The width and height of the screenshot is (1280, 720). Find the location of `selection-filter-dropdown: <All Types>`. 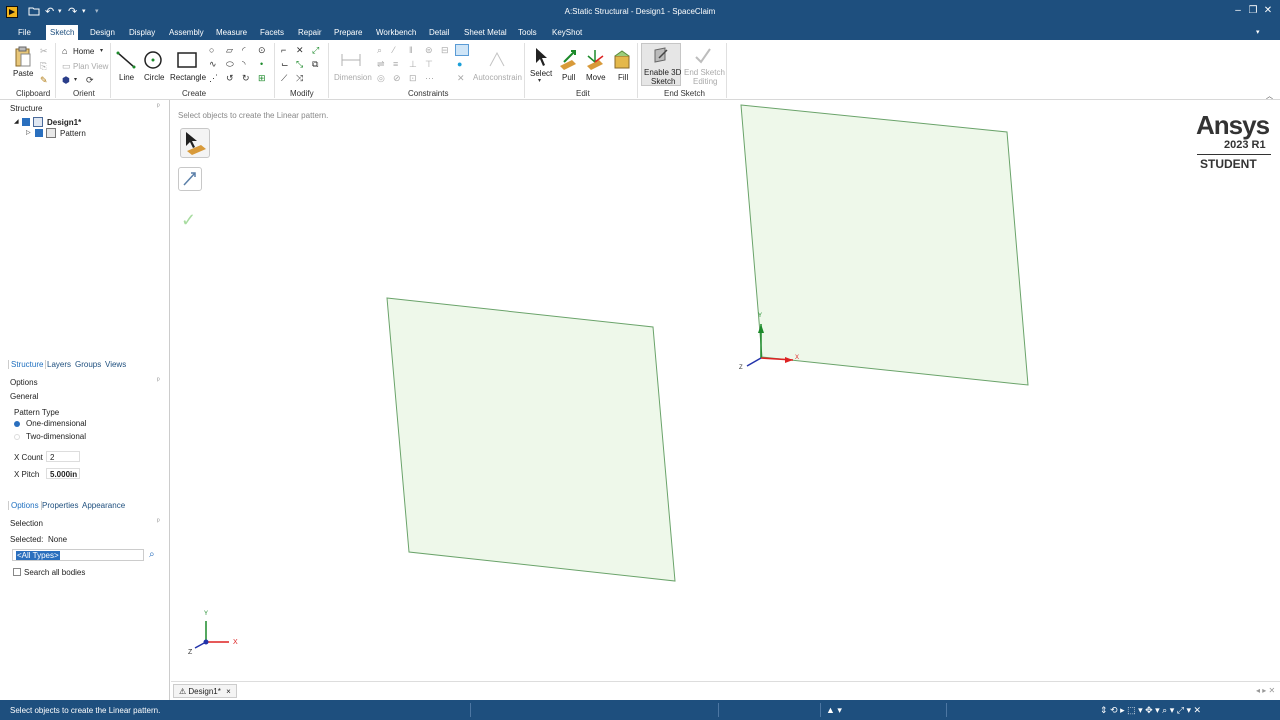

selection-filter-dropdown: <All Types> is located at coordinates (78, 555).